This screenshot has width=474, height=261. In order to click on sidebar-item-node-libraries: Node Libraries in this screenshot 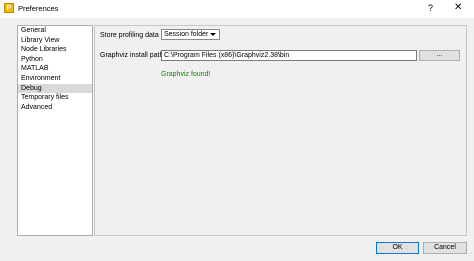, I will do `click(55, 50)`.